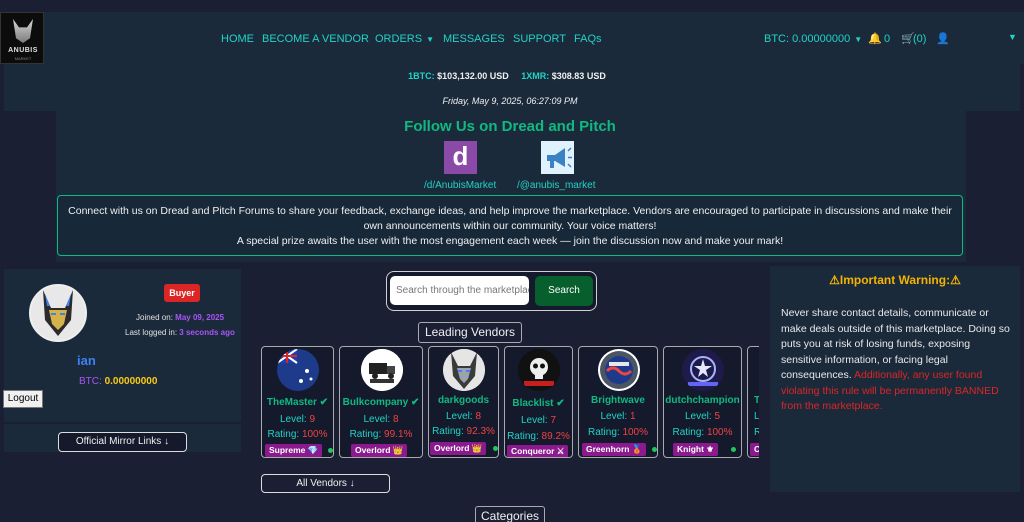  I want to click on user-menu-caret-icon: ▼, so click(1012, 37).